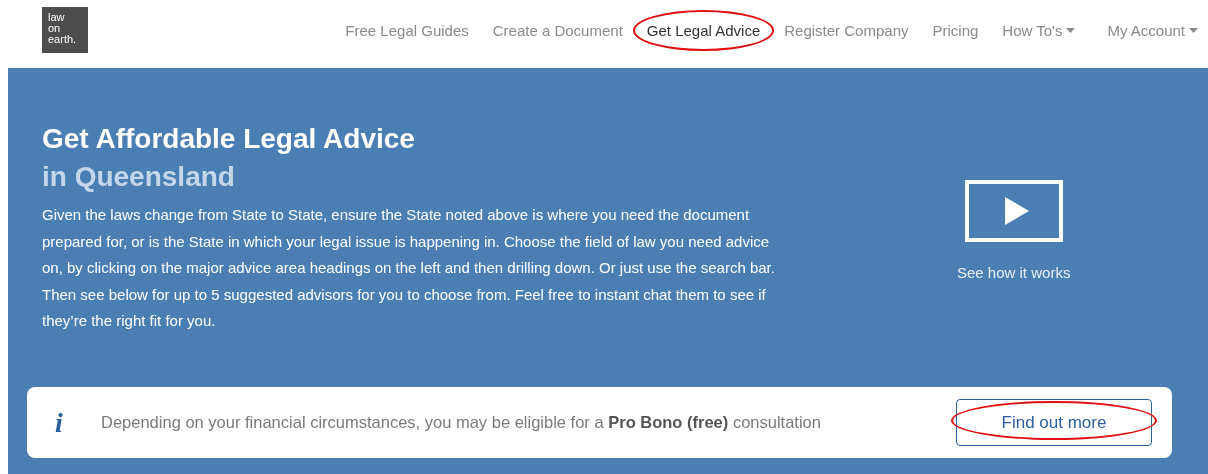 This screenshot has height=474, width=1208. What do you see at coordinates (1054, 422) in the screenshot?
I see `find-out-more-button: Find out more` at bounding box center [1054, 422].